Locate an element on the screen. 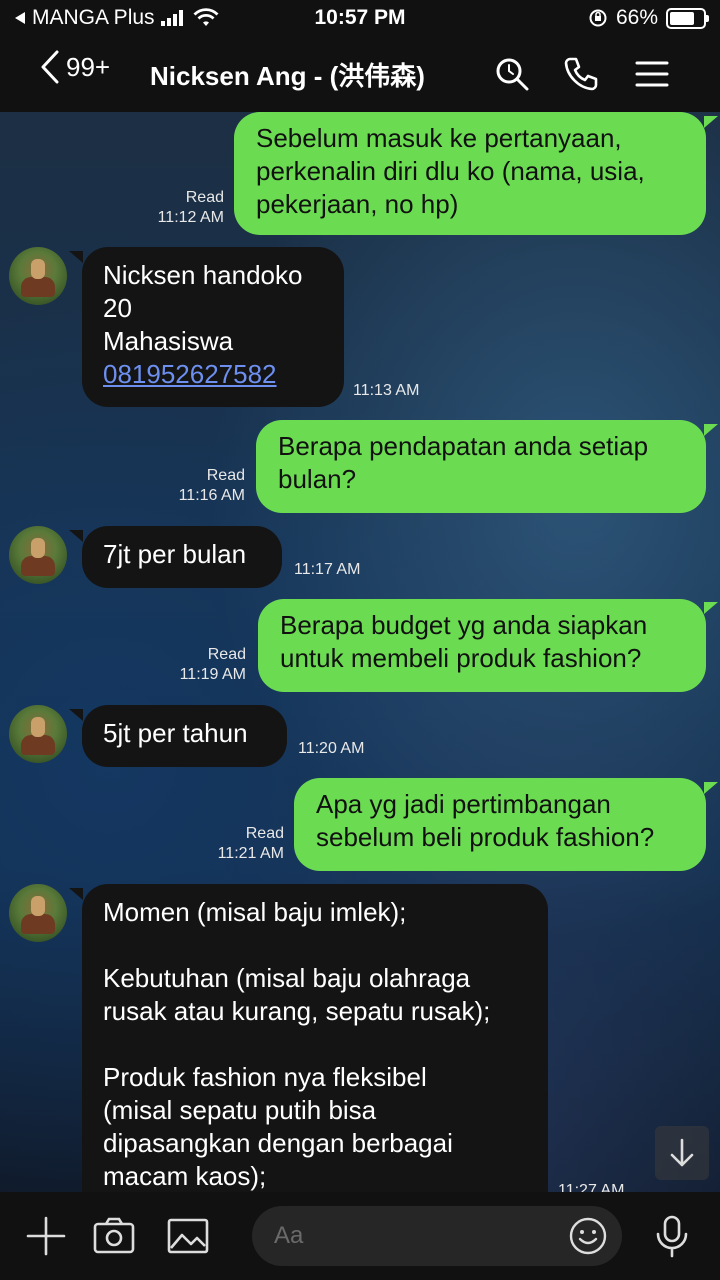 This screenshot has width=720, height=1280. message-input: Aa is located at coordinates (437, 1236).